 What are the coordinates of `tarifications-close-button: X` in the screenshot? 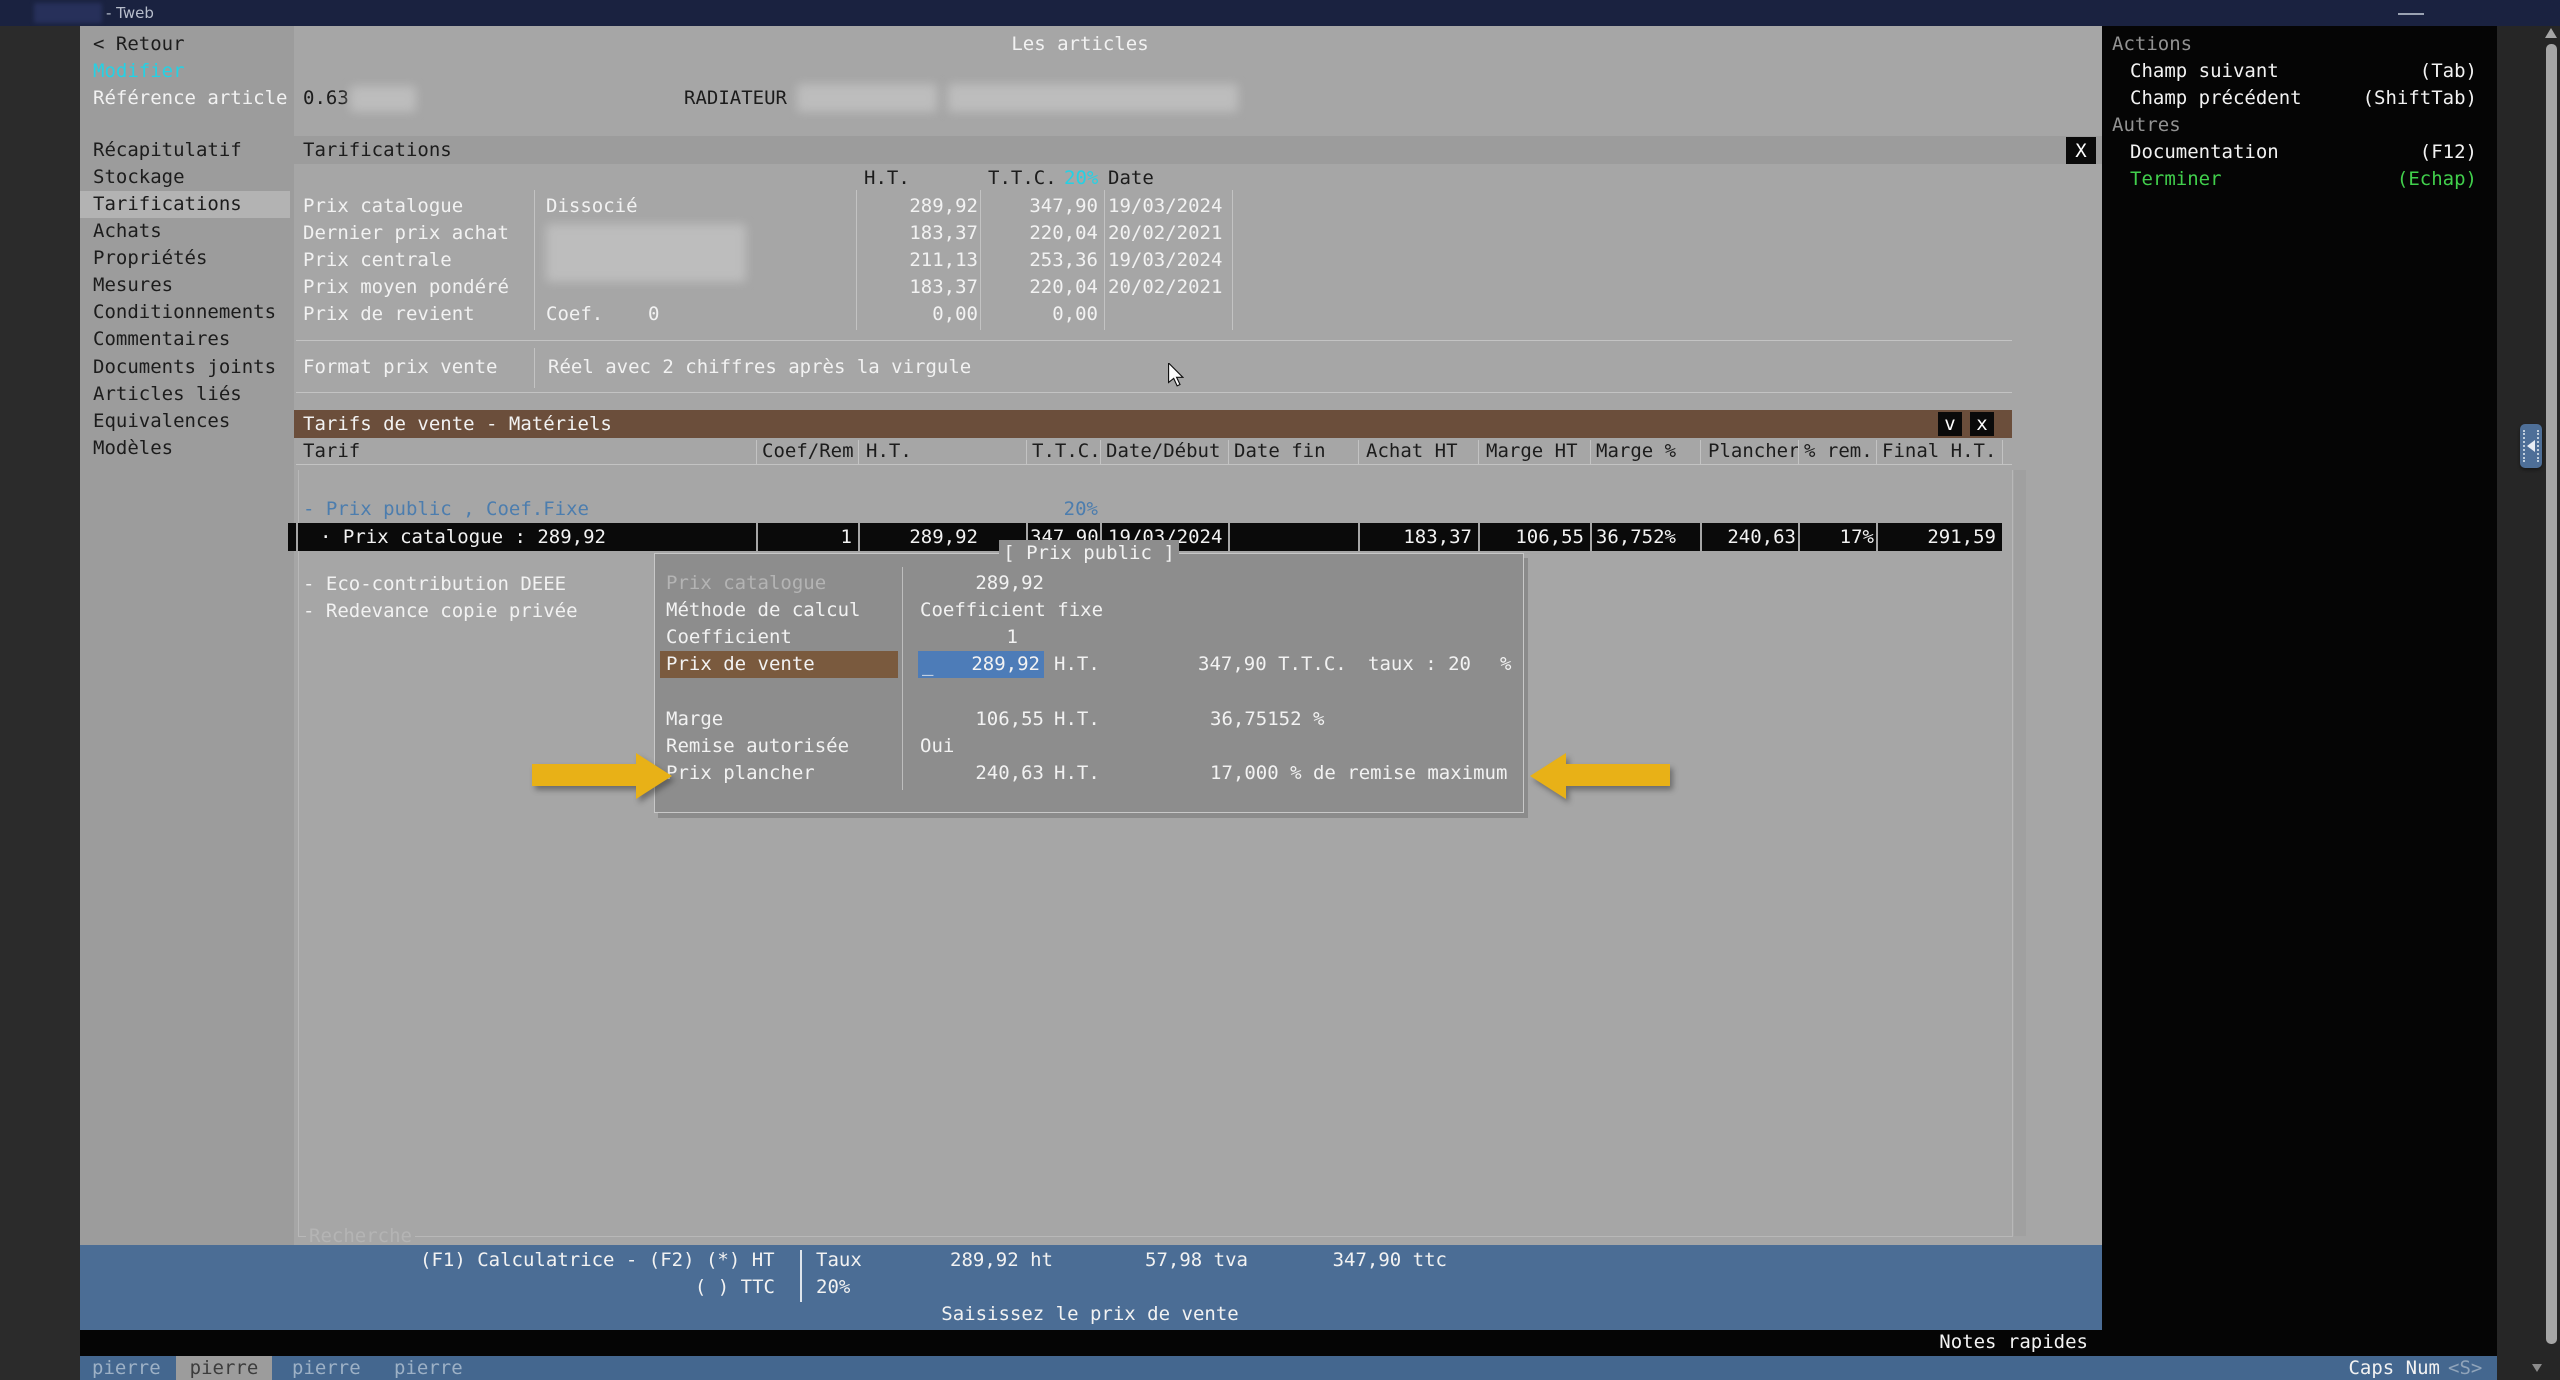 It's located at (2081, 150).